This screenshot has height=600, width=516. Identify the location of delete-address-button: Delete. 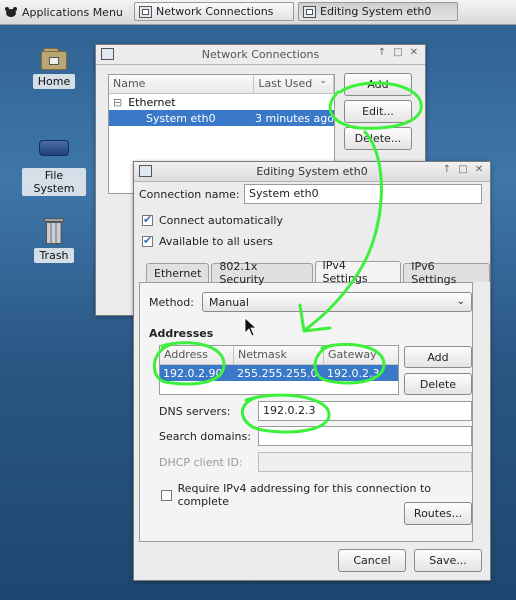
(438, 384).